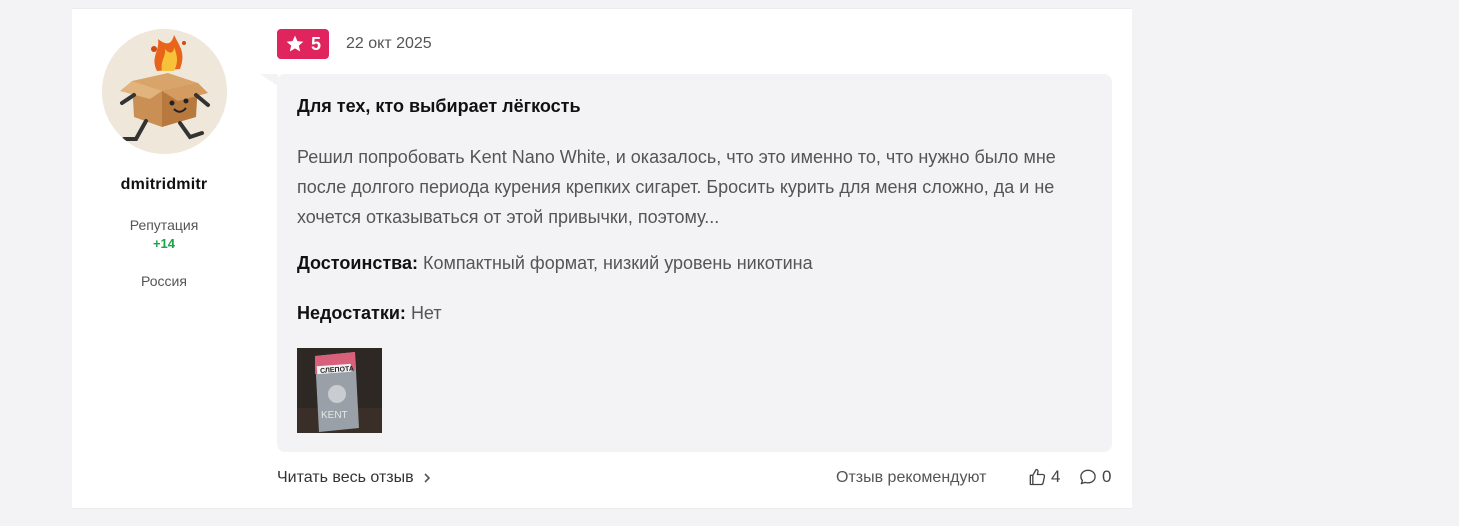 This screenshot has width=1459, height=526. I want to click on rating-value: 5, so click(315, 43).